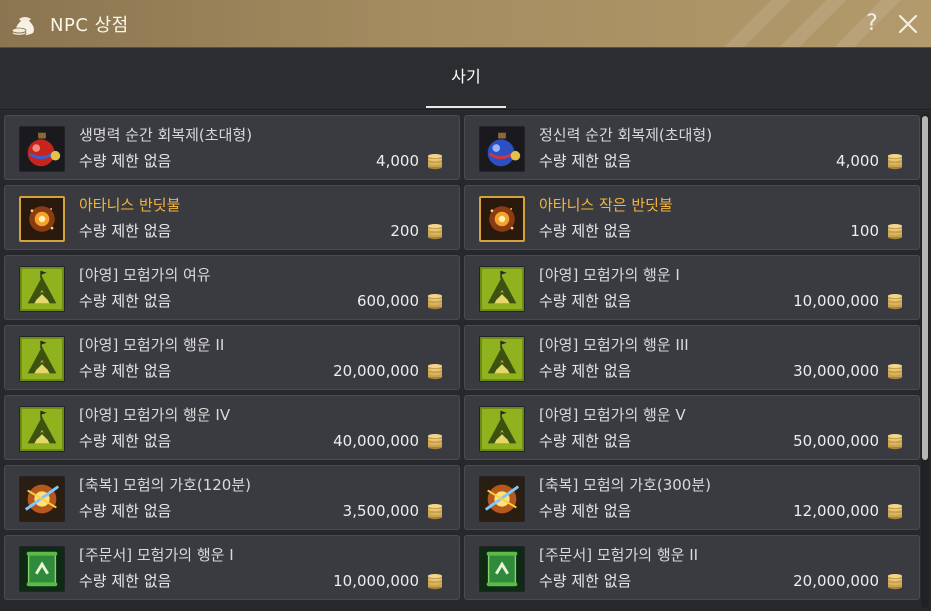  I want to click on item-price: 12,000,000, so click(836, 511).